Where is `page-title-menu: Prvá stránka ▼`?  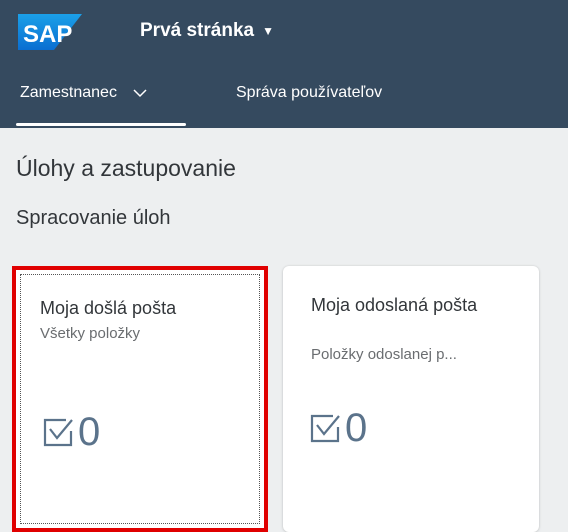
page-title-menu: Prvá stránka ▼ is located at coordinates (207, 31).